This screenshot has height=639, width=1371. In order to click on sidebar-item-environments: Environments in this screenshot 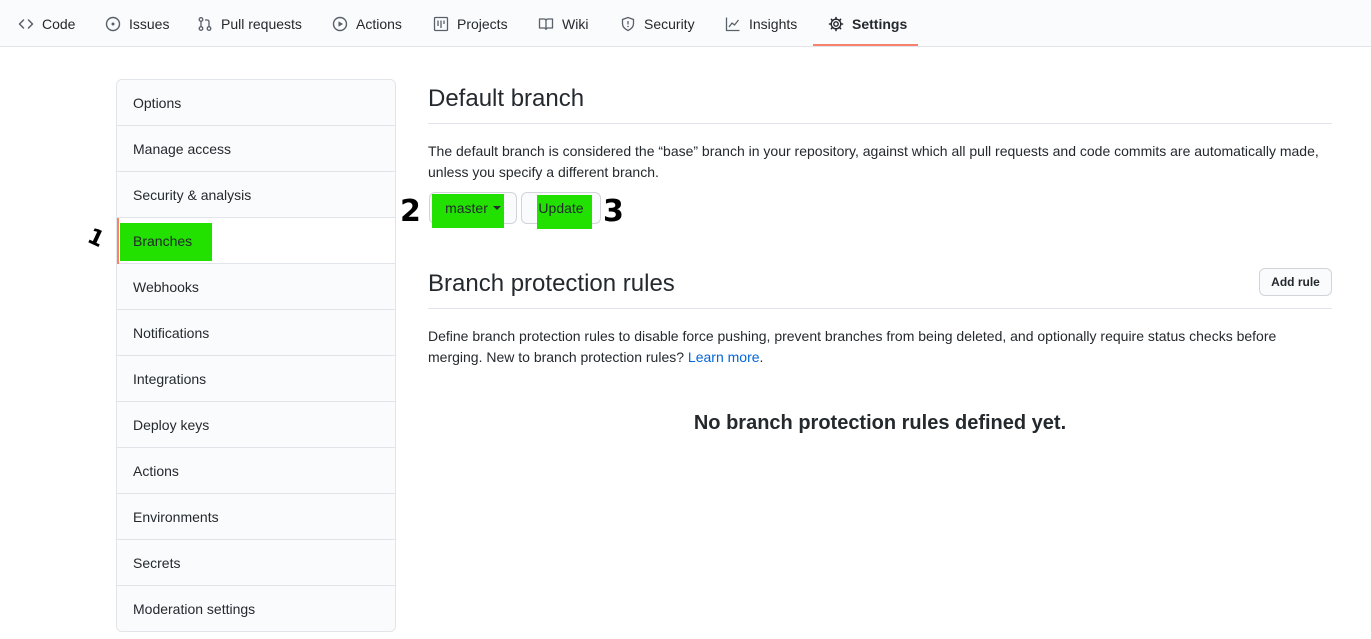, I will do `click(256, 517)`.